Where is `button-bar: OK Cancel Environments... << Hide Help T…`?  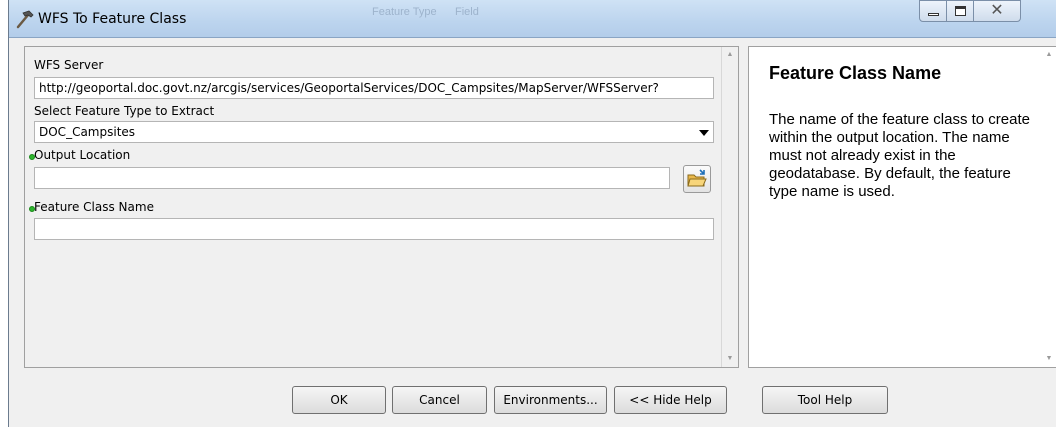 button-bar: OK Cancel Environments... << Hide Help T… is located at coordinates (532, 397).